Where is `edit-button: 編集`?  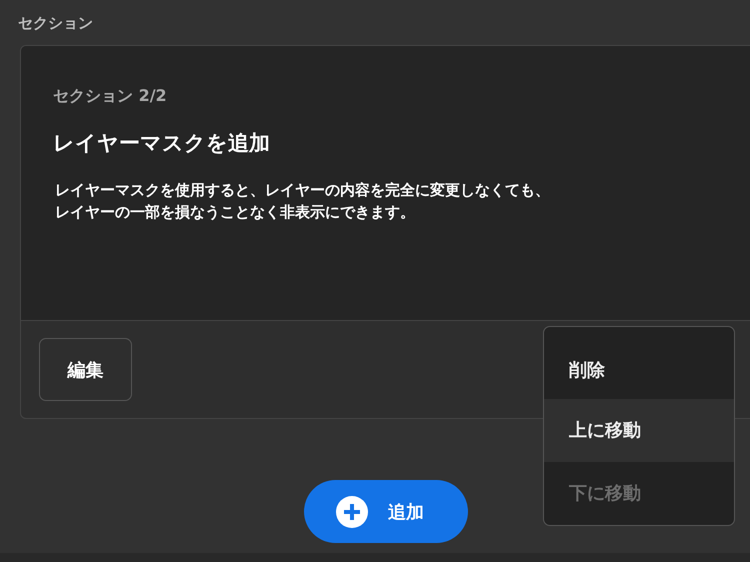
edit-button: 編集 is located at coordinates (85, 369).